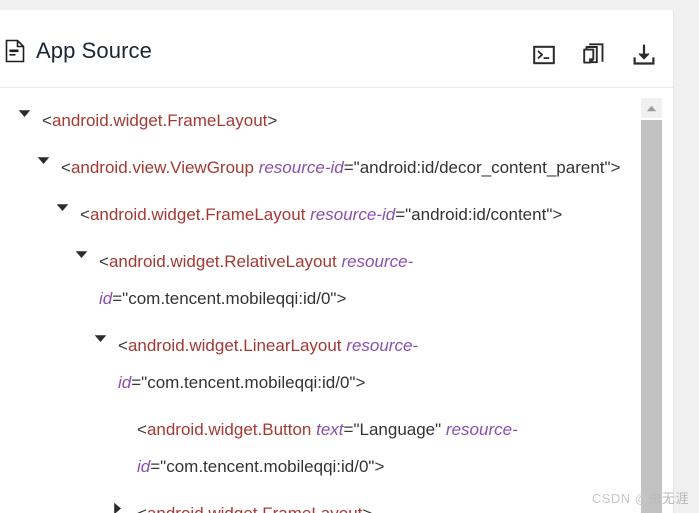  What do you see at coordinates (620, 498) in the screenshot?
I see `watermark-prefix: CSDN @` at bounding box center [620, 498].